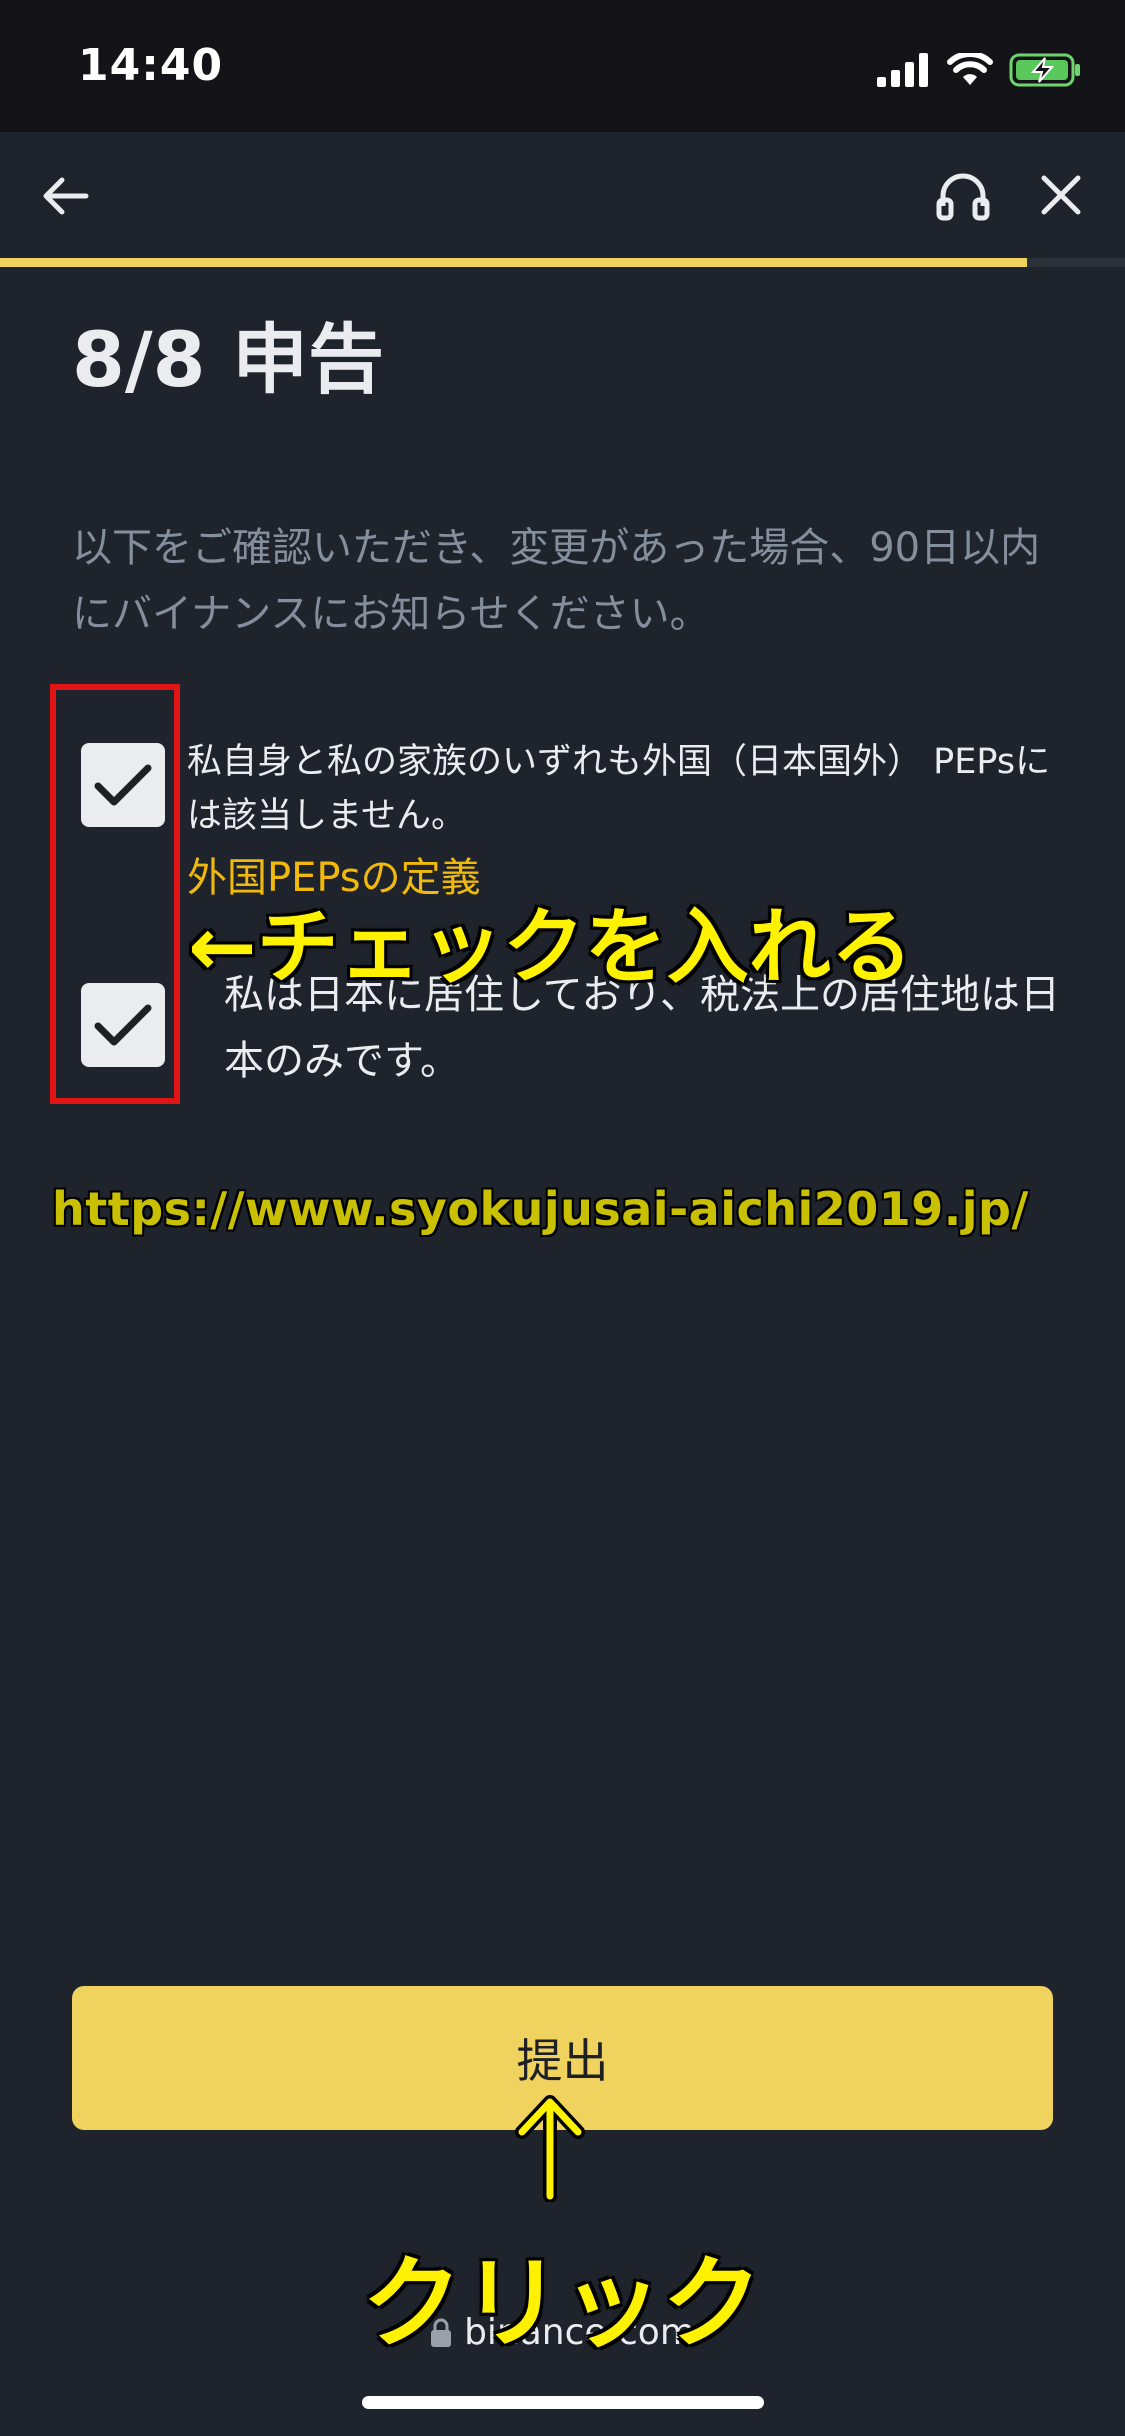 The width and height of the screenshot is (1125, 2436). Describe the element at coordinates (1061, 195) in the screenshot. I see `close-icon` at that location.